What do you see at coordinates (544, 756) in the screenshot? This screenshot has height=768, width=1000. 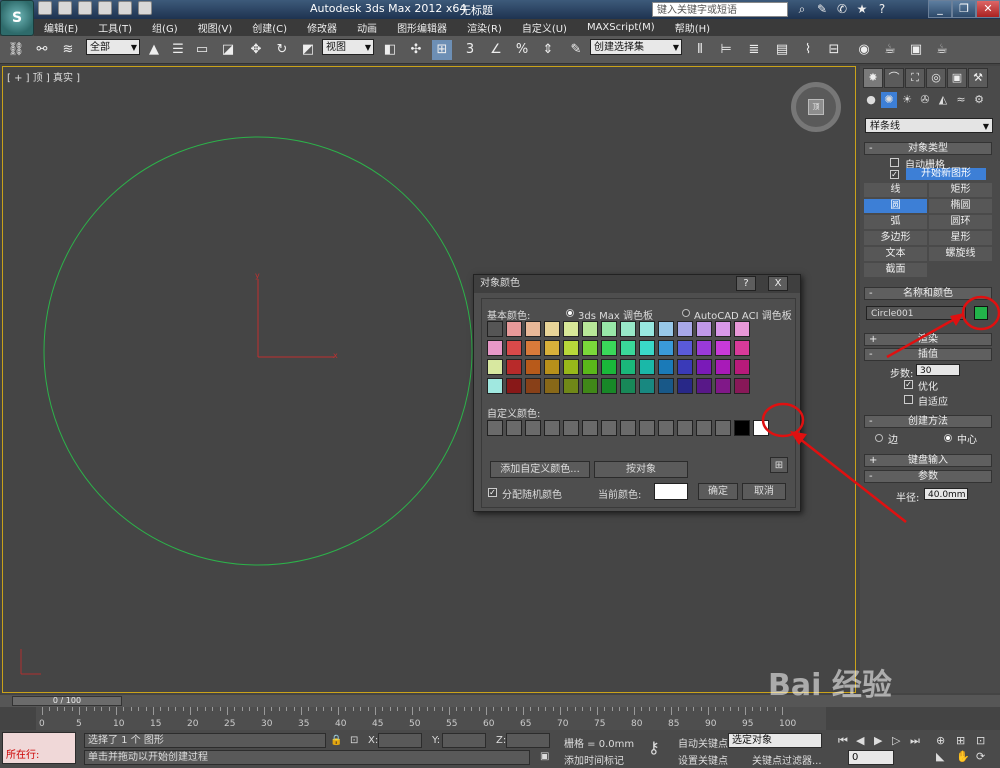 I see `add-time-tag-icon: ▣` at bounding box center [544, 756].